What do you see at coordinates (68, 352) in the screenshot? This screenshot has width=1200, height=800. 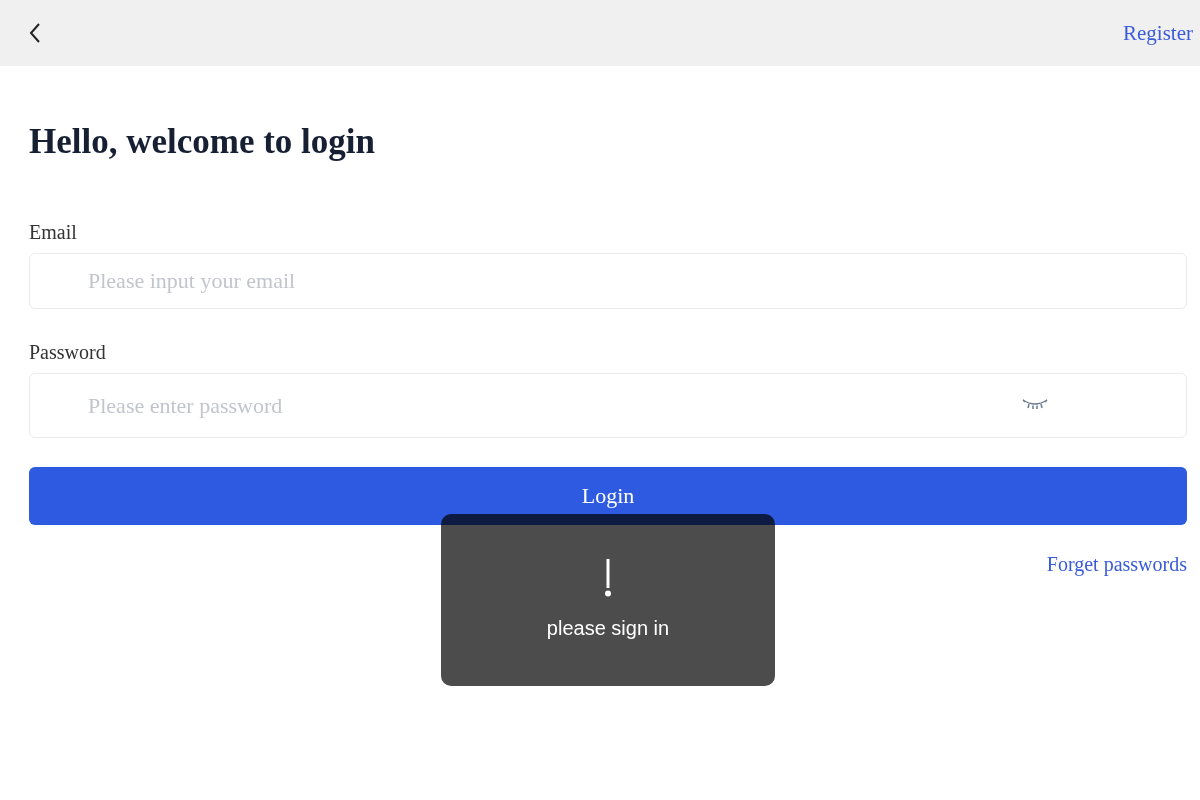 I see `field-label: Password` at bounding box center [68, 352].